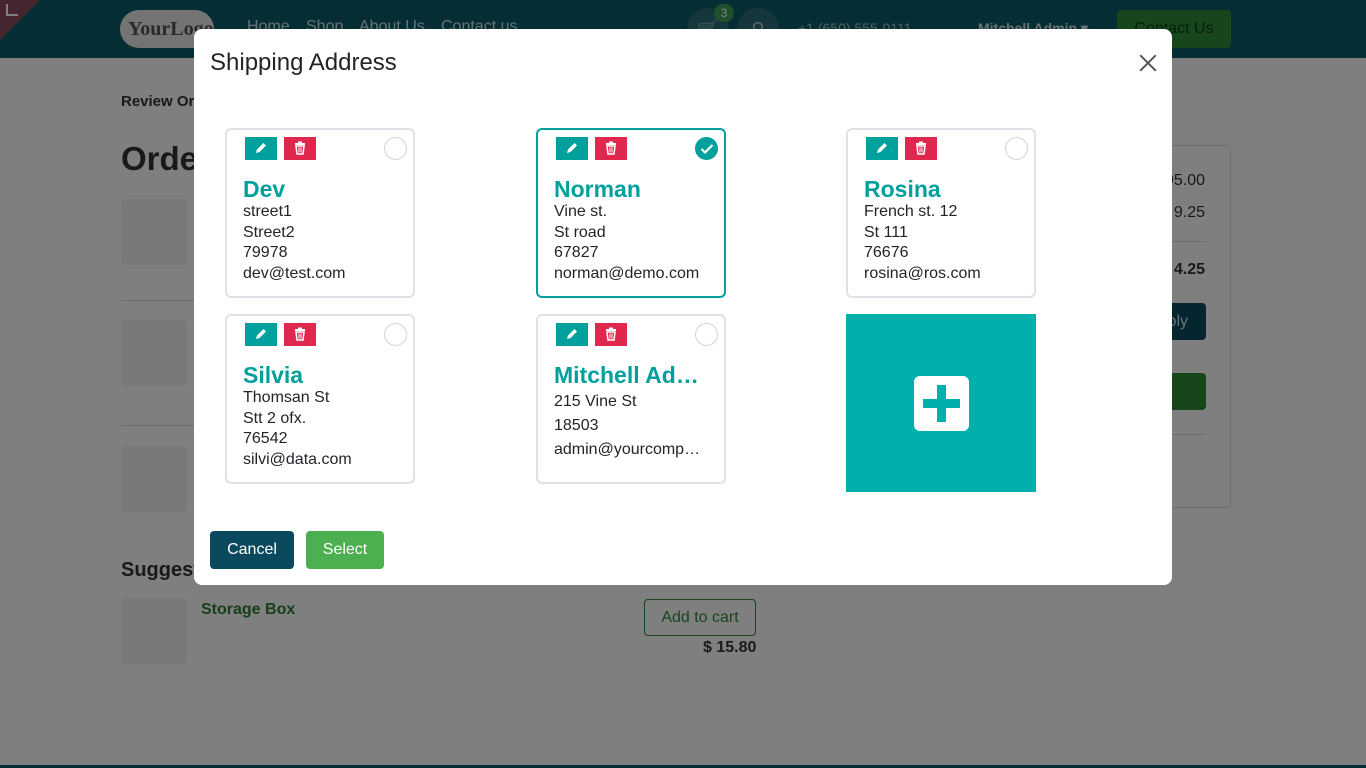  What do you see at coordinates (269, 232) in the screenshot?
I see `address-line: Street2` at bounding box center [269, 232].